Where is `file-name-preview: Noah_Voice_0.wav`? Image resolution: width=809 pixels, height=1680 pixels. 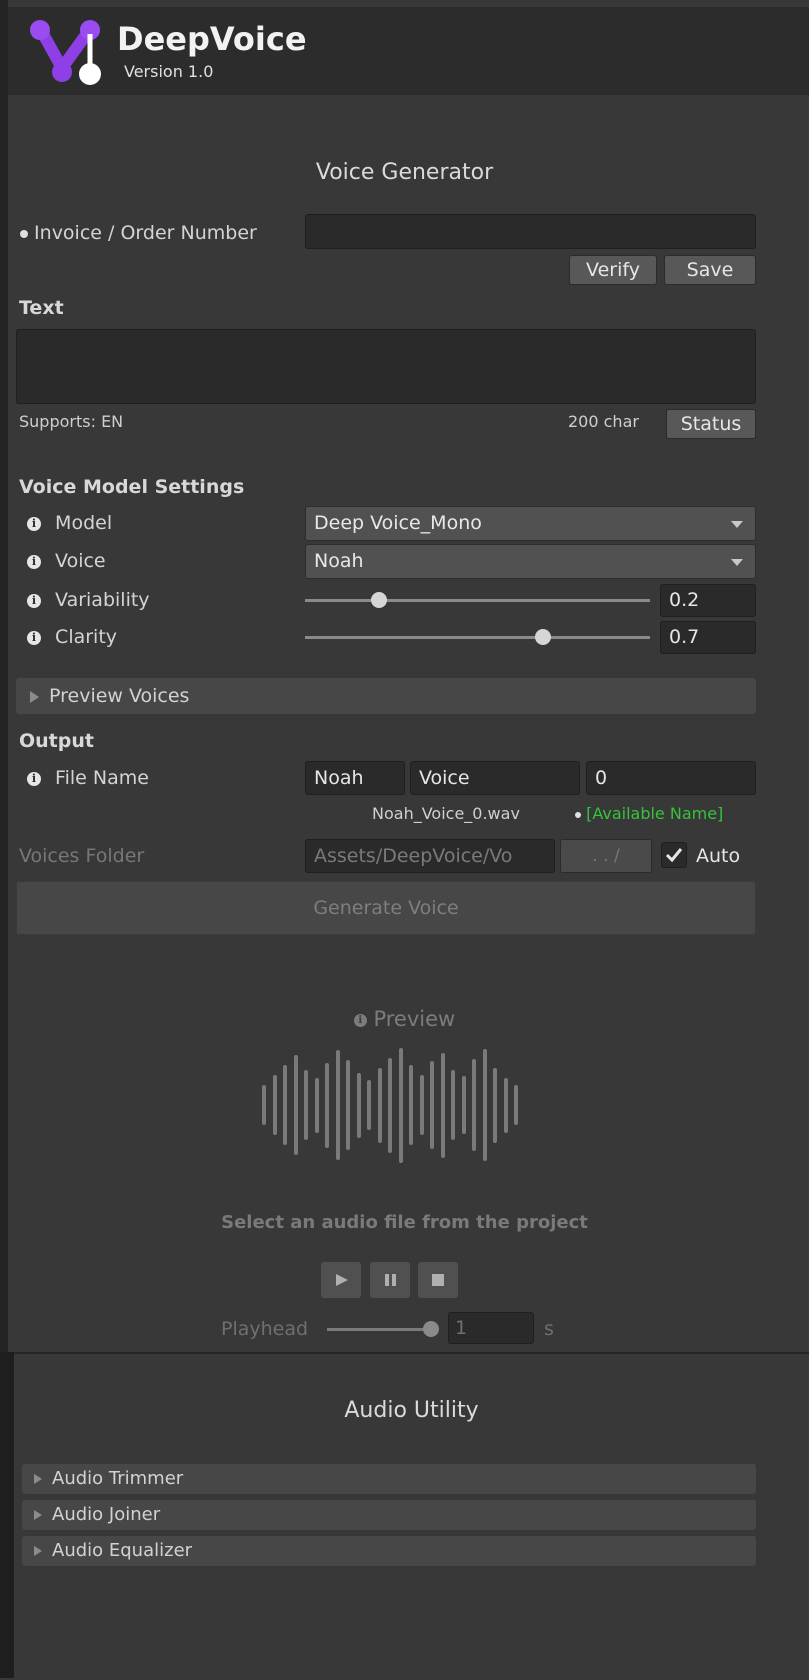
file-name-preview: Noah_Voice_0.wav is located at coordinates (446, 813).